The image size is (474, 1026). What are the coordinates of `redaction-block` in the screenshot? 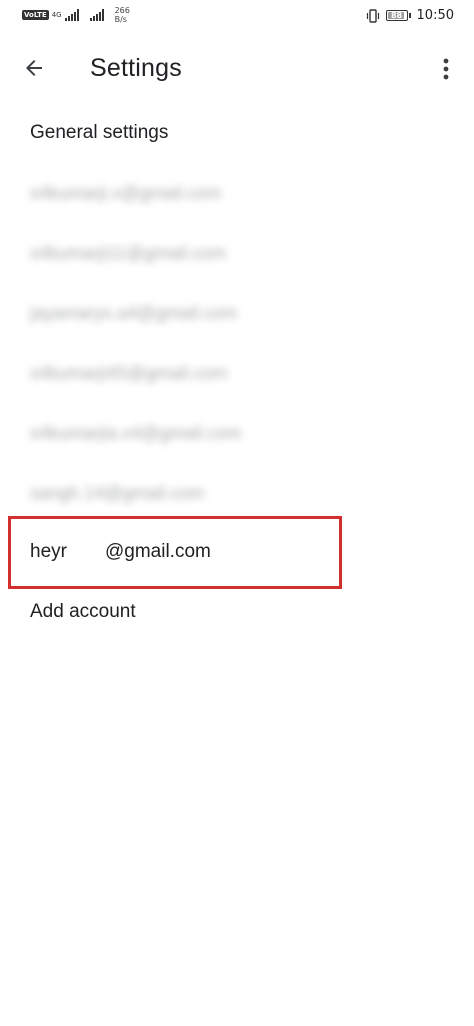 It's located at (85, 551).